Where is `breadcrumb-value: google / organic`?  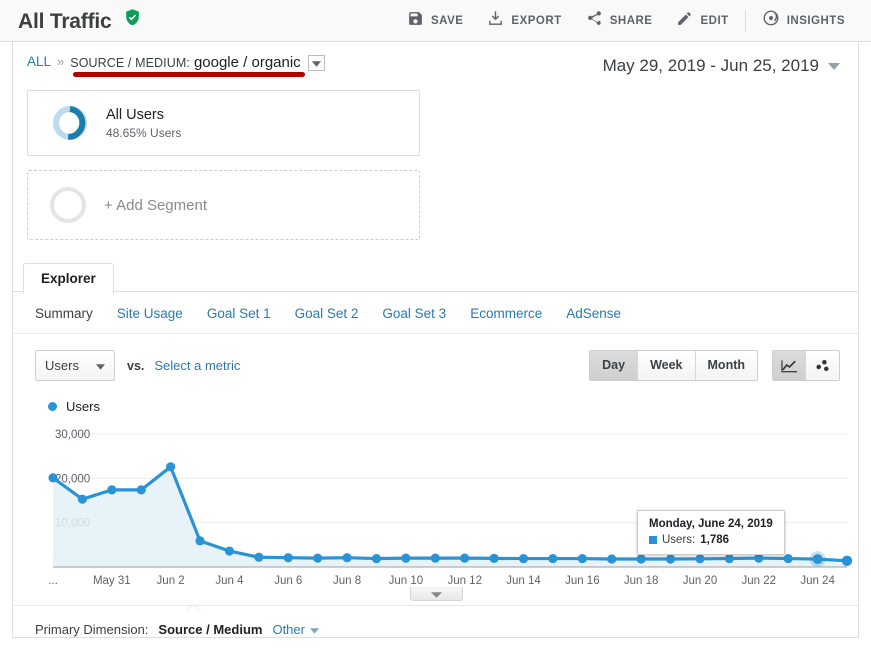 breadcrumb-value: google / organic is located at coordinates (247, 62).